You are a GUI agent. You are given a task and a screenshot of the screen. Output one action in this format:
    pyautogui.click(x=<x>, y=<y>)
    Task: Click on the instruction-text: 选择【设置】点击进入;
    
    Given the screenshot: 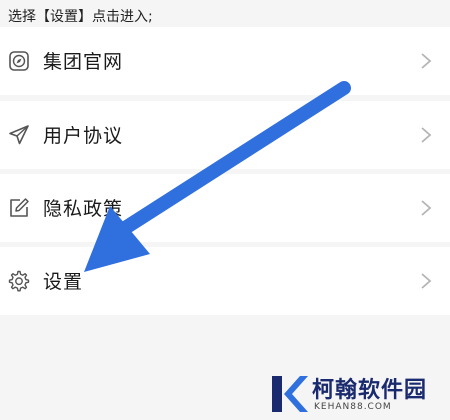 What is the action you would take?
    pyautogui.click(x=80, y=17)
    